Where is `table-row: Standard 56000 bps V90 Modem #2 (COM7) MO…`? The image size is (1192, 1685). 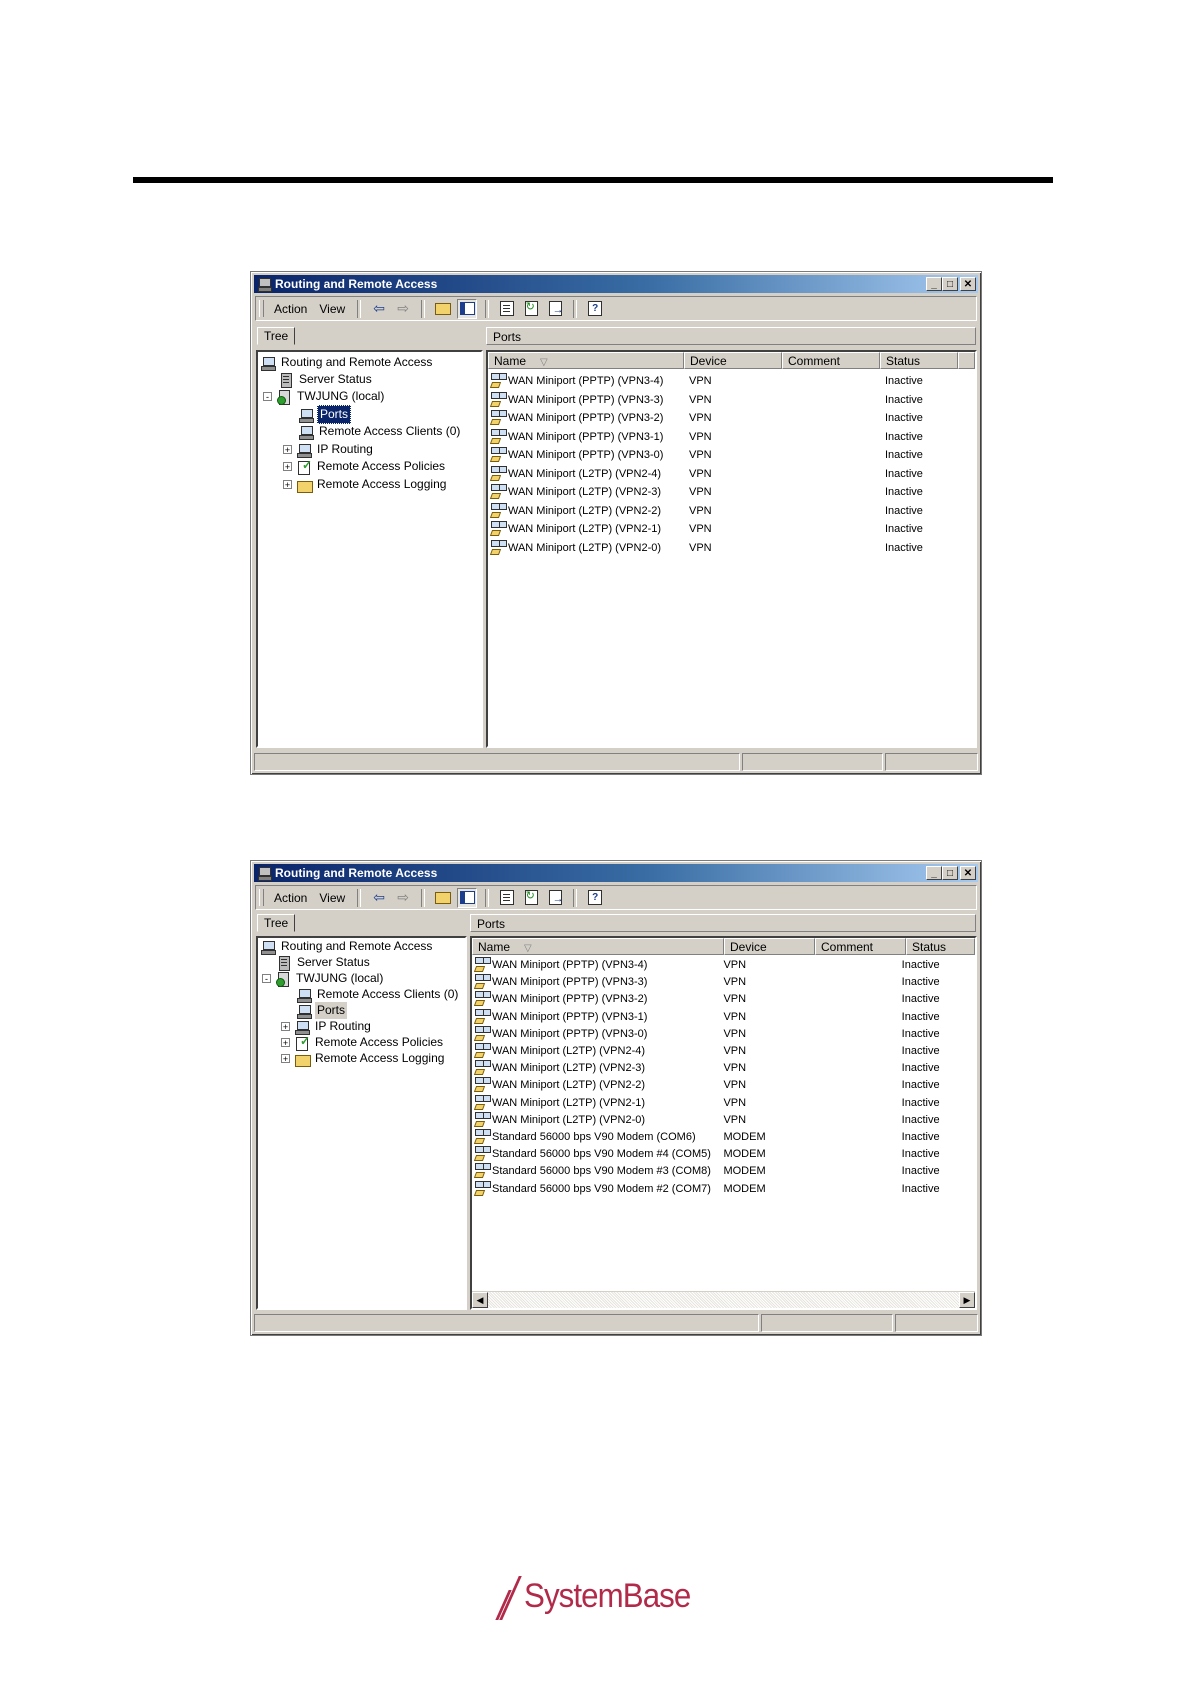 table-row: Standard 56000 bps V90 Modem #2 (COM7) MO… is located at coordinates (723, 1189).